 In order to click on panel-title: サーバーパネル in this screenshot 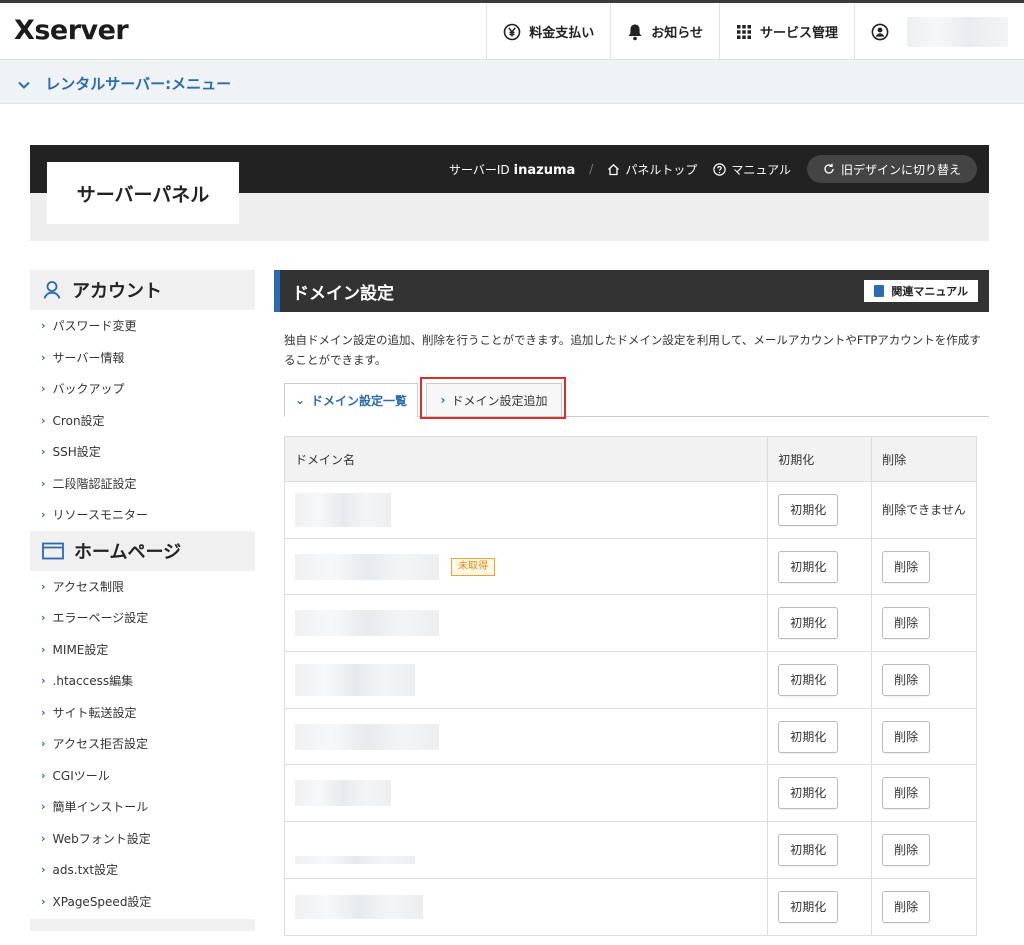, I will do `click(143, 193)`.